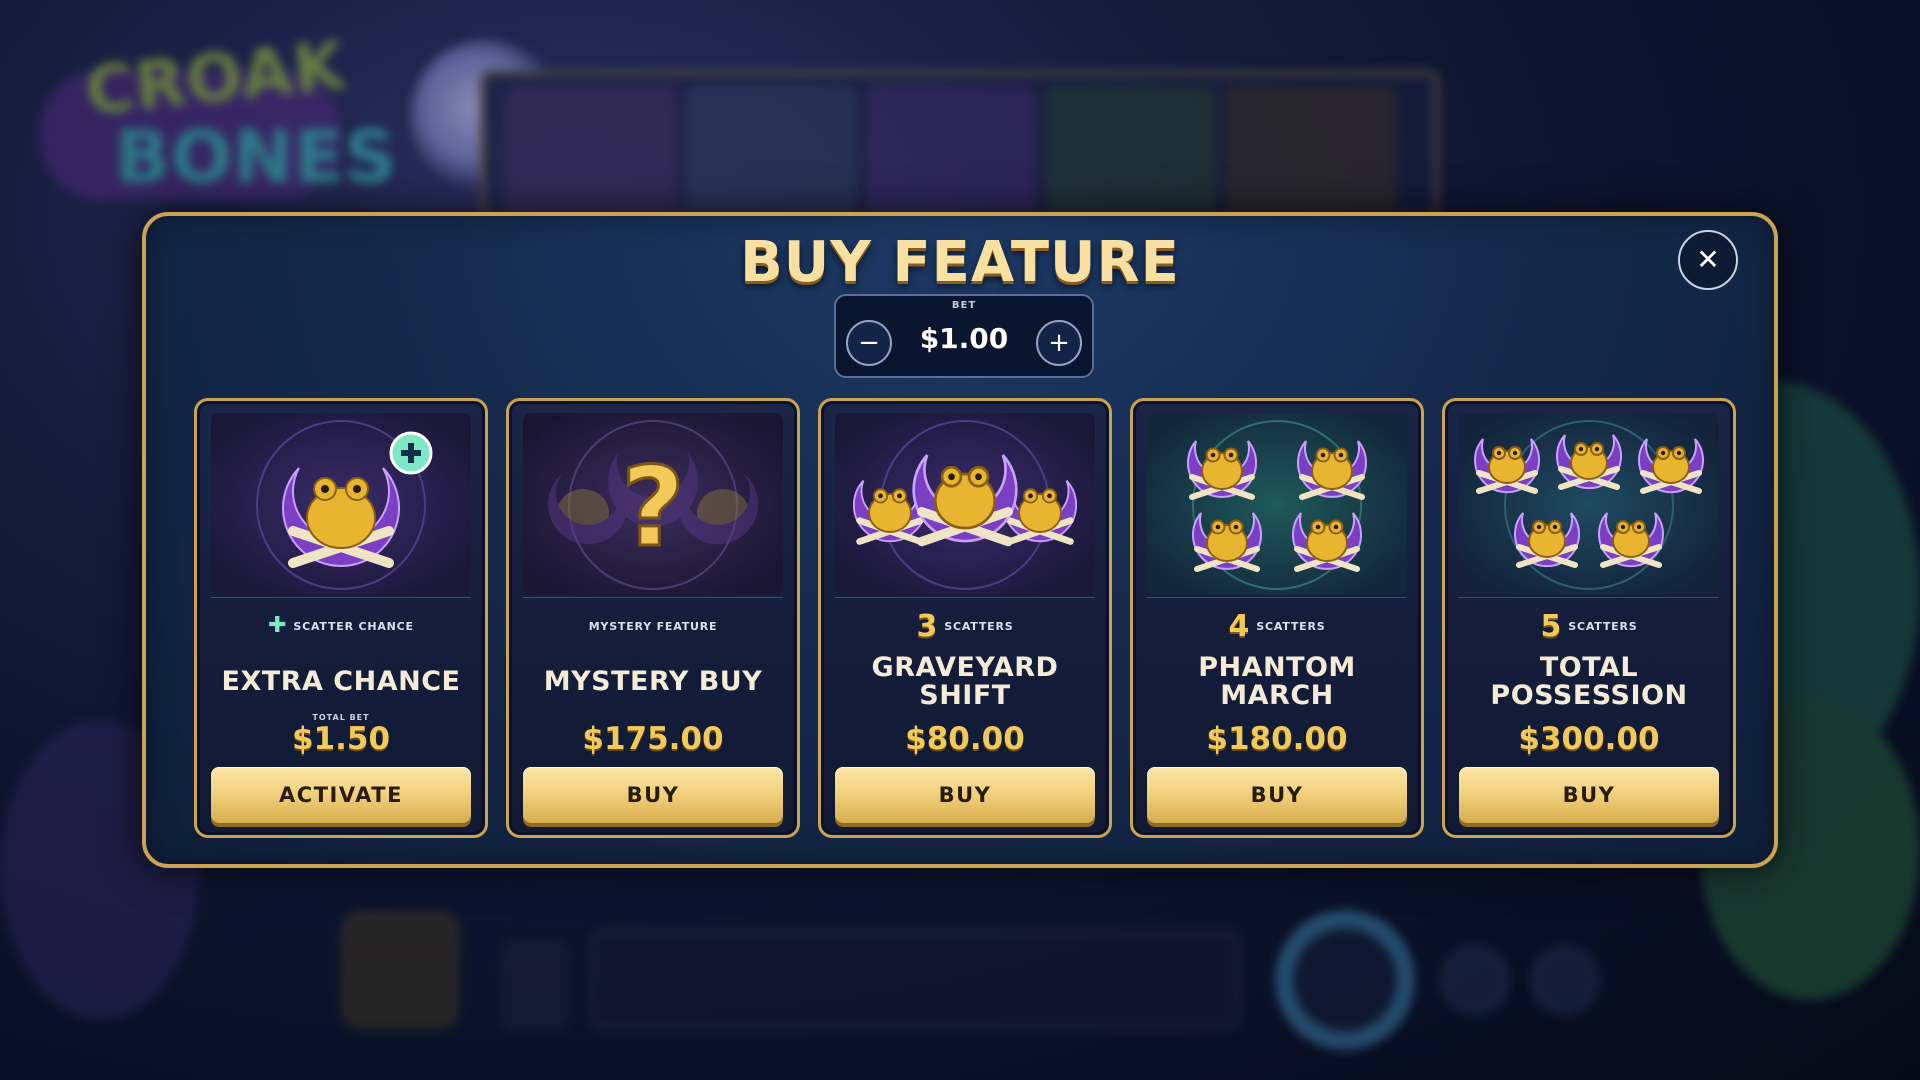 This screenshot has height=1080, width=1920. Describe the element at coordinates (341, 795) in the screenshot. I see `activate-button: ACTIVATE` at that location.